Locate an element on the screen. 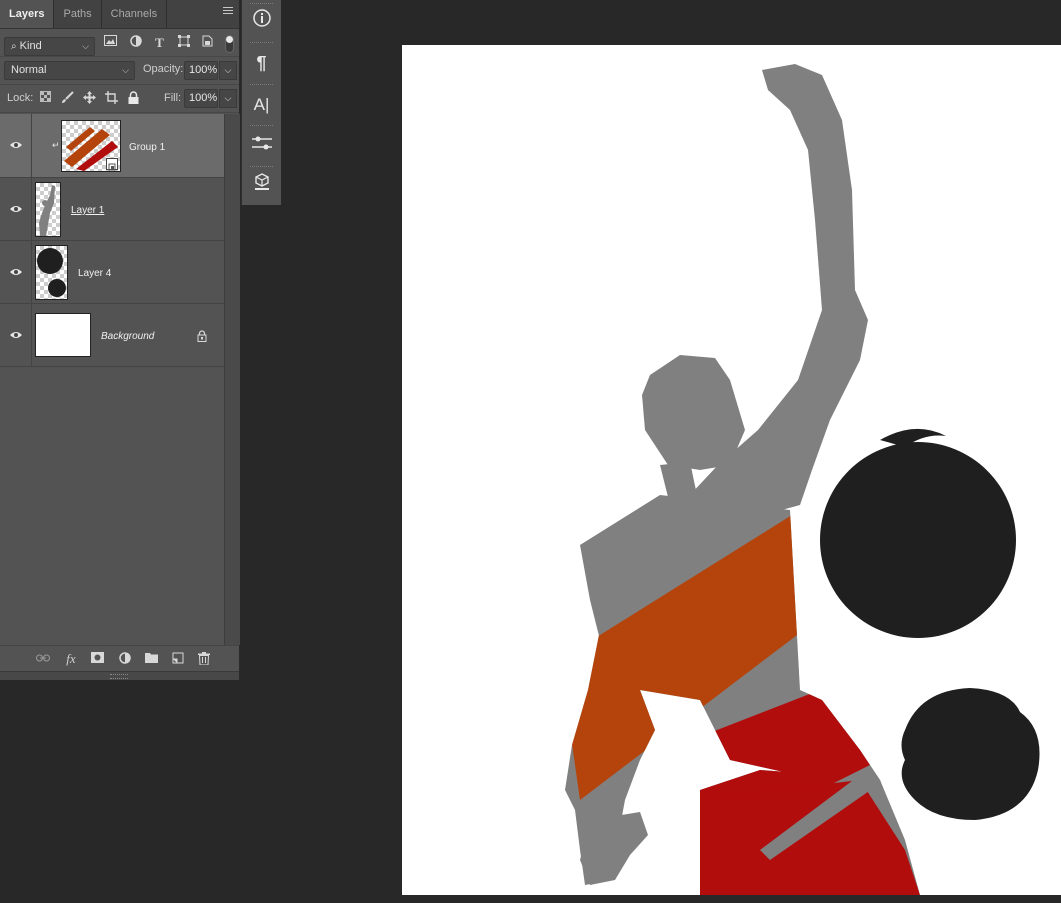 The width and height of the screenshot is (1061, 903). fill-value: 100% is located at coordinates (203, 98).